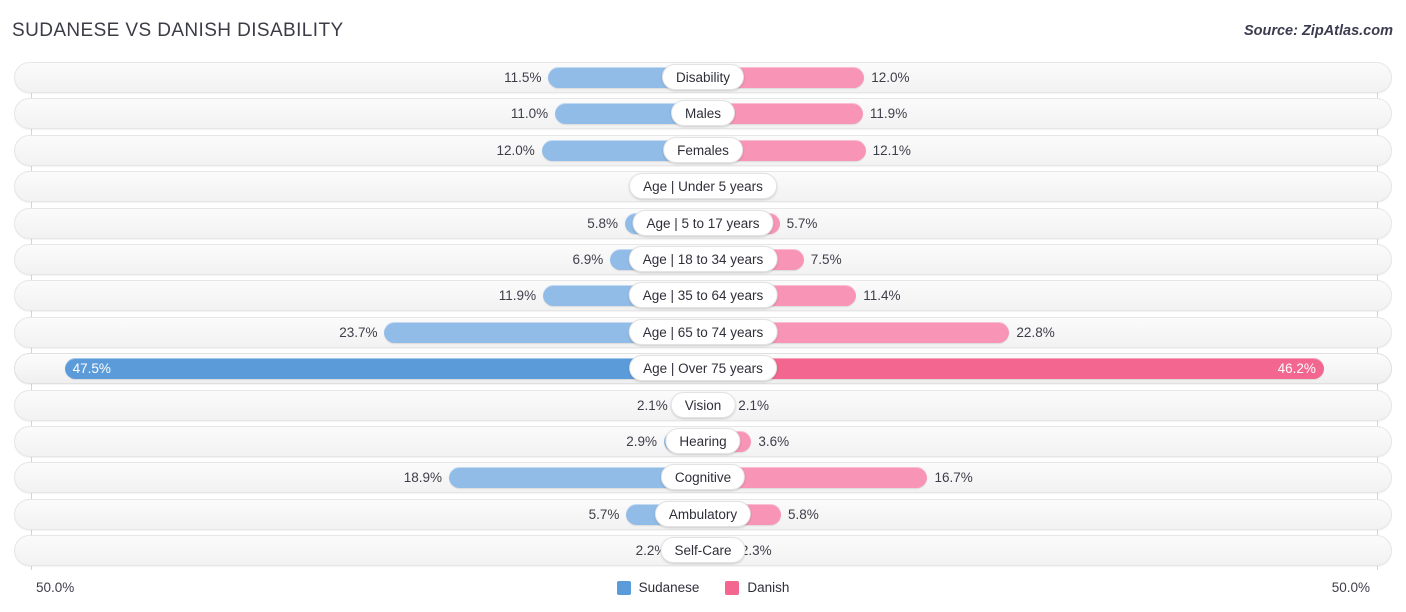 This screenshot has height=612, width=1406. I want to click on chart-footer: 50.0% 50.0% Sudanese Danish, so click(703, 592).